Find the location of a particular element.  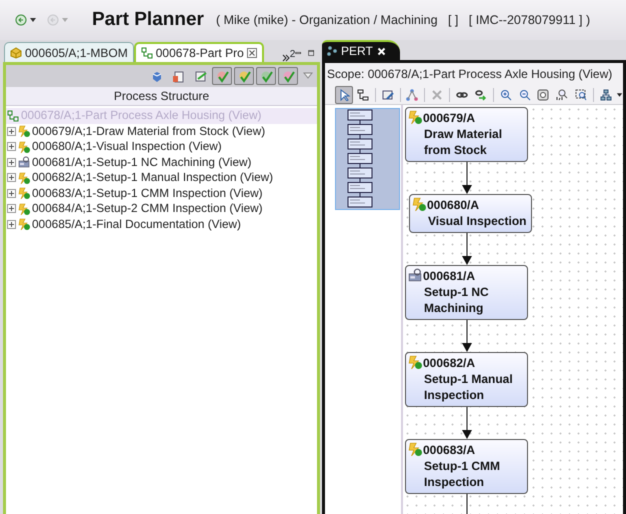

toolbar-button is located at coordinates (244, 76).